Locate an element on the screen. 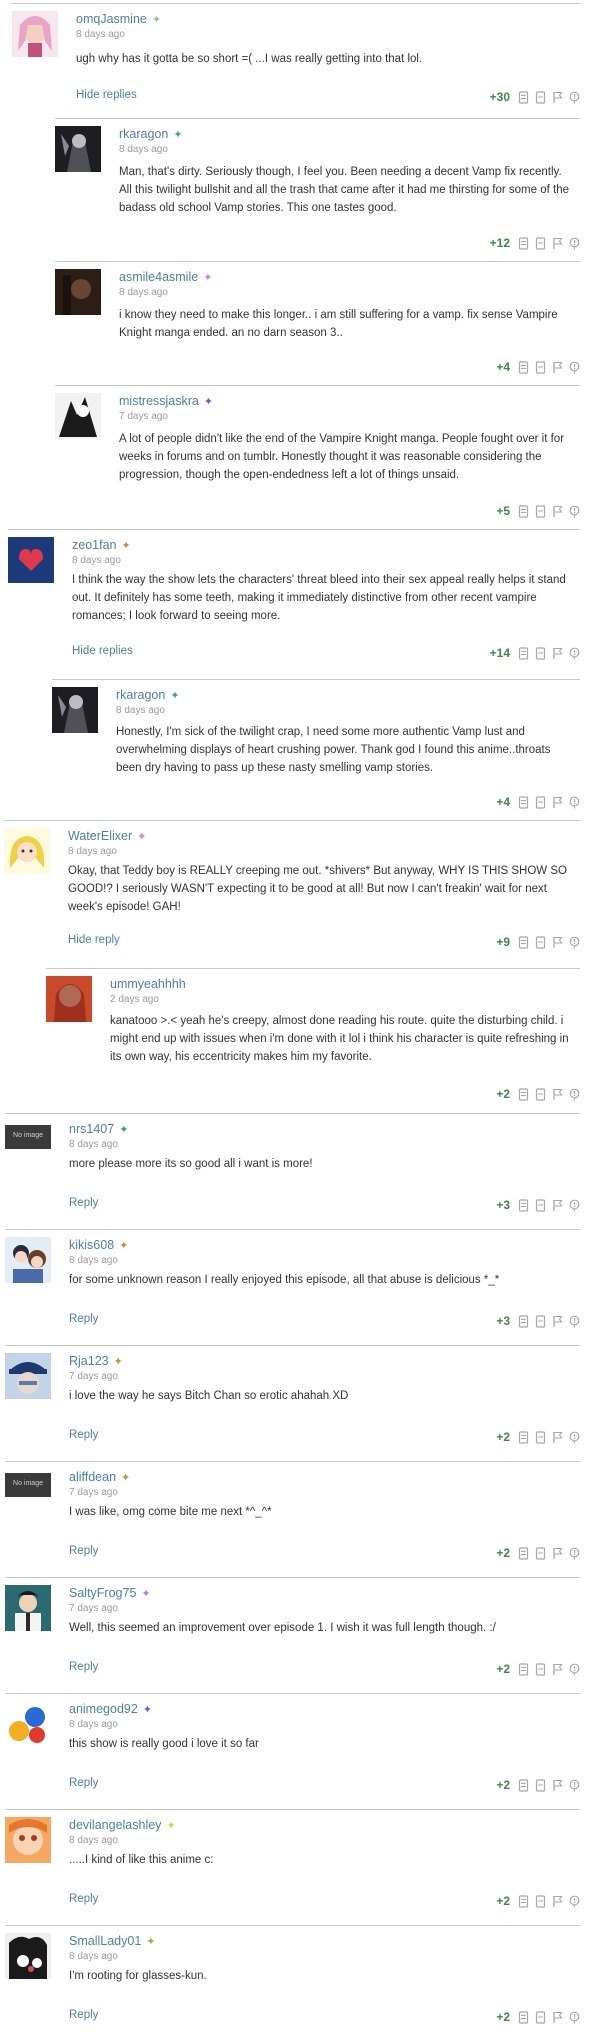 The image size is (598, 2040). username-link: kikis608 ✦ is located at coordinates (98, 1245).